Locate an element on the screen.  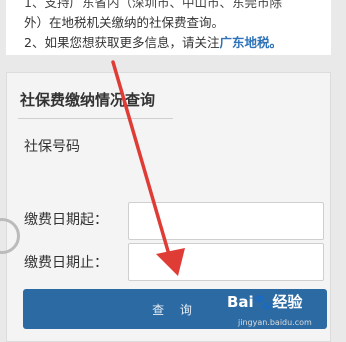
notice-line-1: 1、支持广东省内（深圳市、中山市、东莞市除 is located at coordinates (153, 5).